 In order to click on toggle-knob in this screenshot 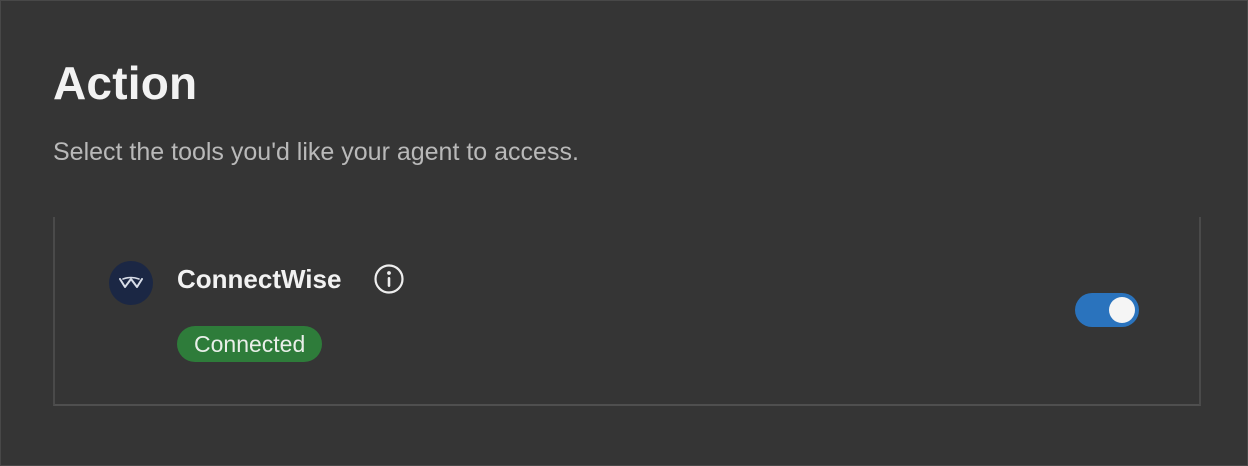, I will do `click(1122, 310)`.